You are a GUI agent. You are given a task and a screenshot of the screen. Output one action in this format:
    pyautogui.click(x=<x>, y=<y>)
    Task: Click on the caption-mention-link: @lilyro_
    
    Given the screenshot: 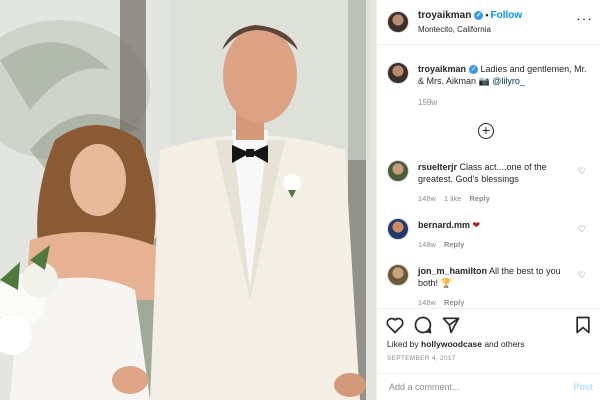 What is the action you would take?
    pyautogui.click(x=508, y=81)
    